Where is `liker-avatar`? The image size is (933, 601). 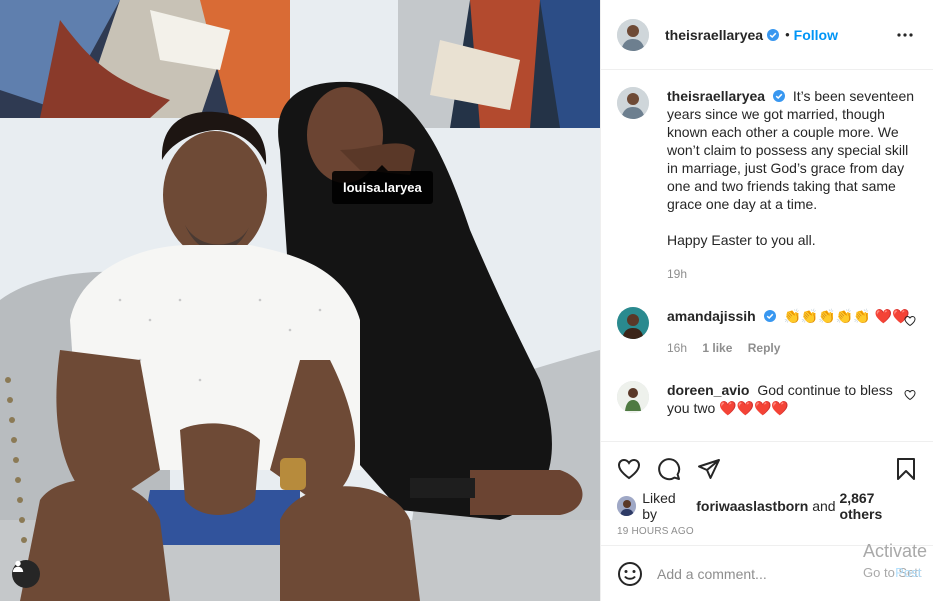
liker-avatar is located at coordinates (627, 506).